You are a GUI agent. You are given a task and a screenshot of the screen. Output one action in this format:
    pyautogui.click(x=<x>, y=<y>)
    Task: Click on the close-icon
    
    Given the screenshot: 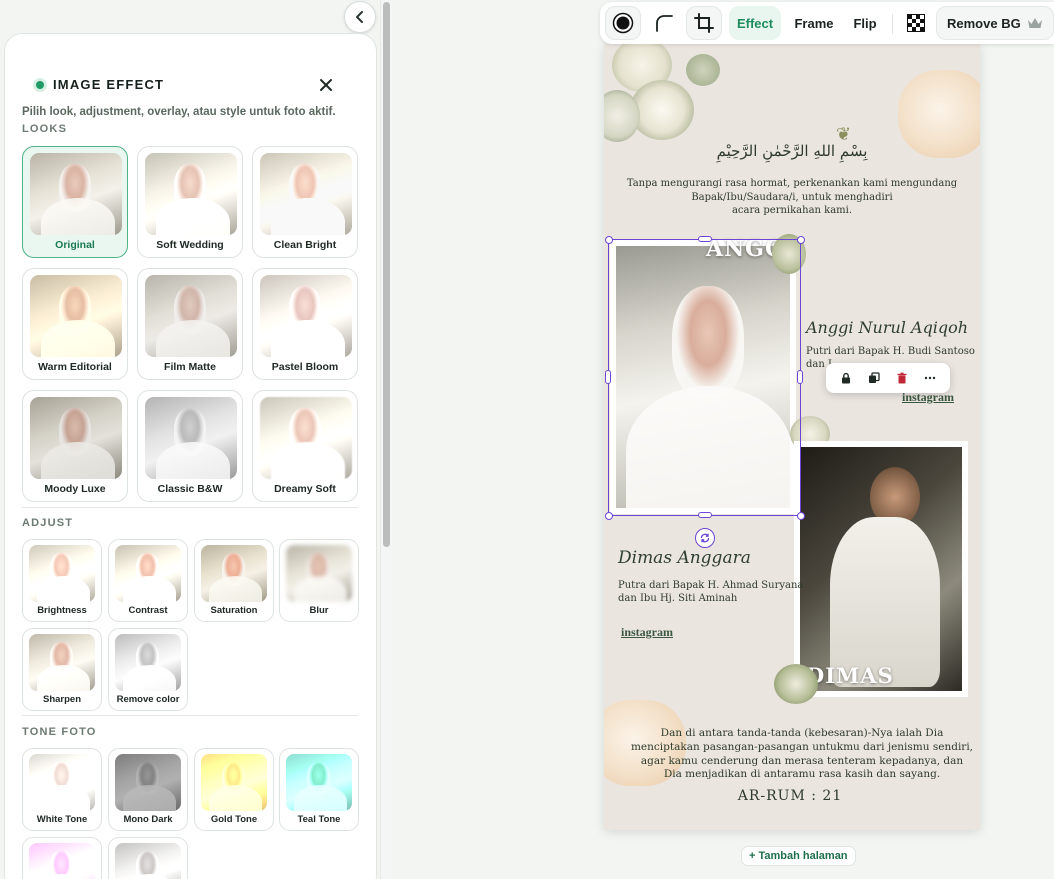 What is the action you would take?
    pyautogui.click(x=326, y=85)
    